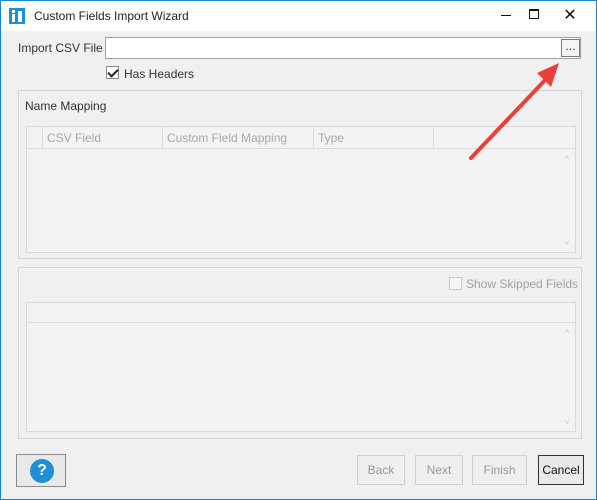 This screenshot has height=500, width=597. What do you see at coordinates (298, 16) in the screenshot?
I see `title-bar: Custom Fields Import Wizard ✕` at bounding box center [298, 16].